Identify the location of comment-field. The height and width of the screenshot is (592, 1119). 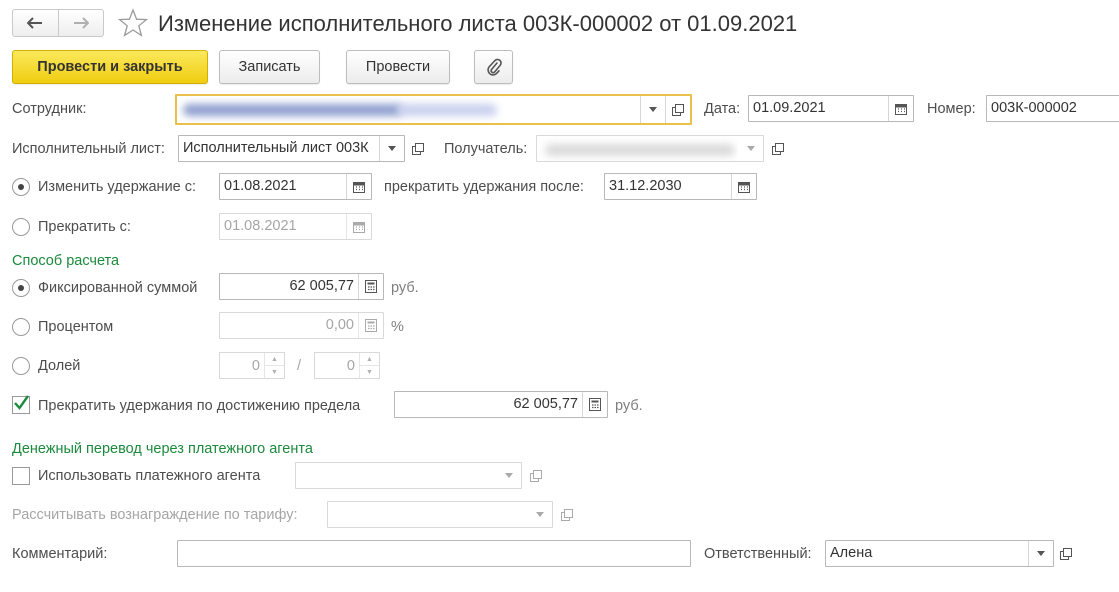
(434, 553).